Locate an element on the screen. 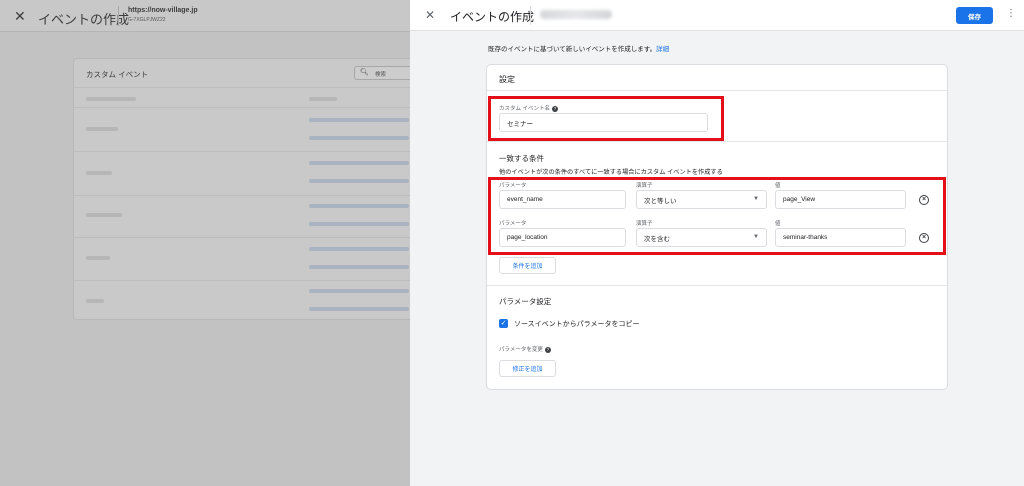 The height and width of the screenshot is (486, 1024). background-search-placeholder: 検索 is located at coordinates (381, 75).